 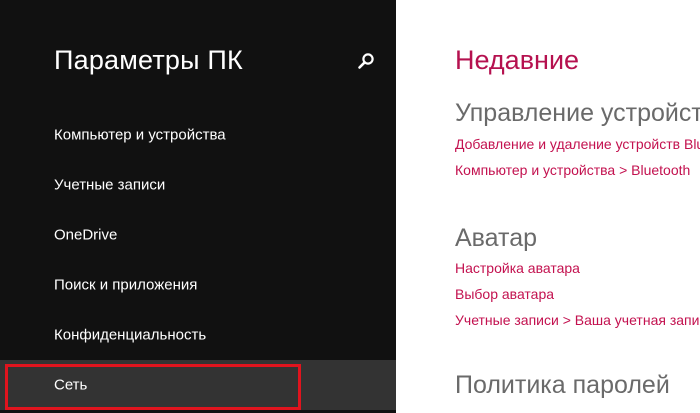 I want to click on sidebar-item-label: Сеть, so click(x=71, y=385).